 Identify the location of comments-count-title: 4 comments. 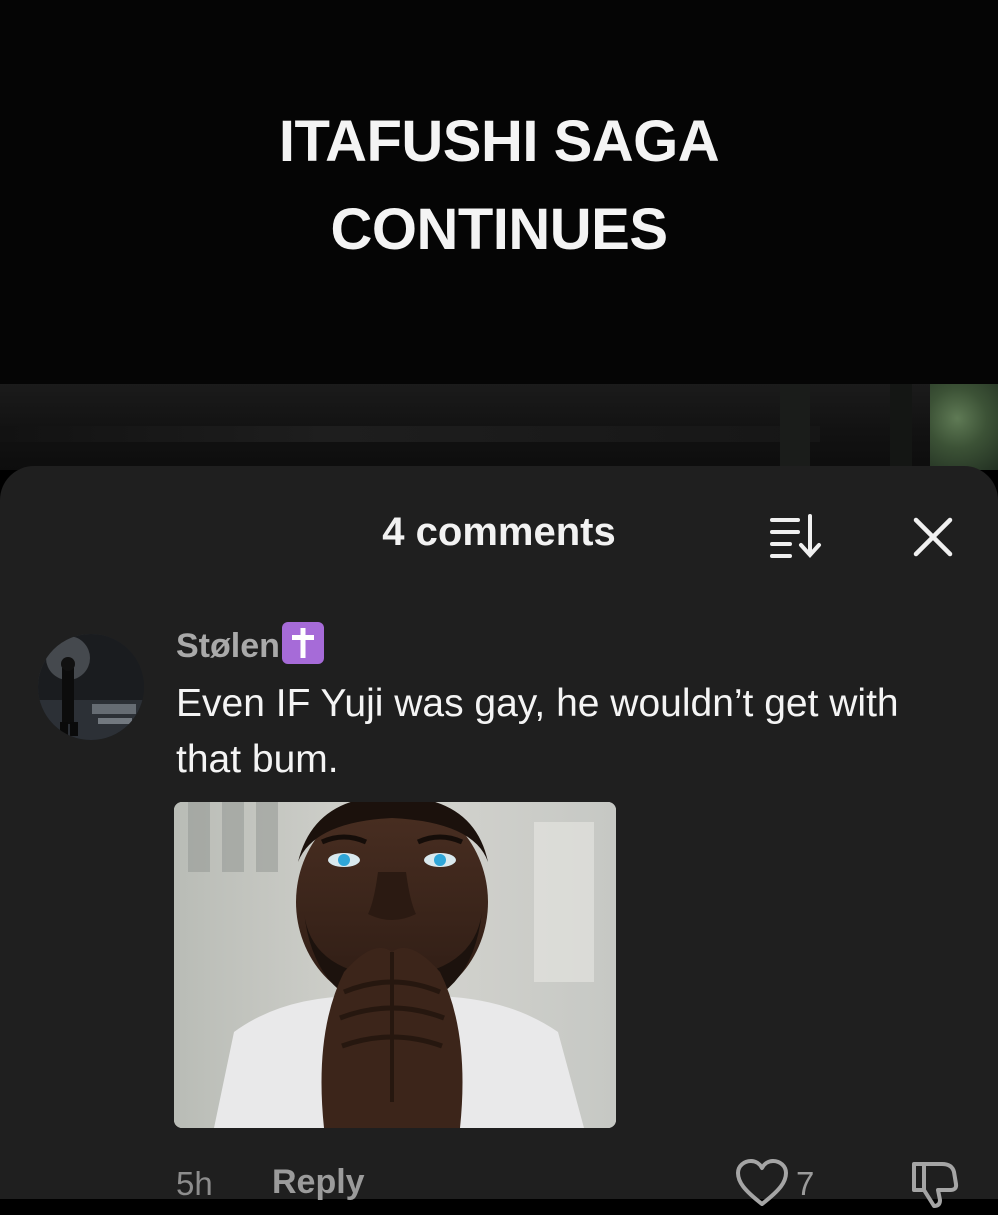
(499, 532).